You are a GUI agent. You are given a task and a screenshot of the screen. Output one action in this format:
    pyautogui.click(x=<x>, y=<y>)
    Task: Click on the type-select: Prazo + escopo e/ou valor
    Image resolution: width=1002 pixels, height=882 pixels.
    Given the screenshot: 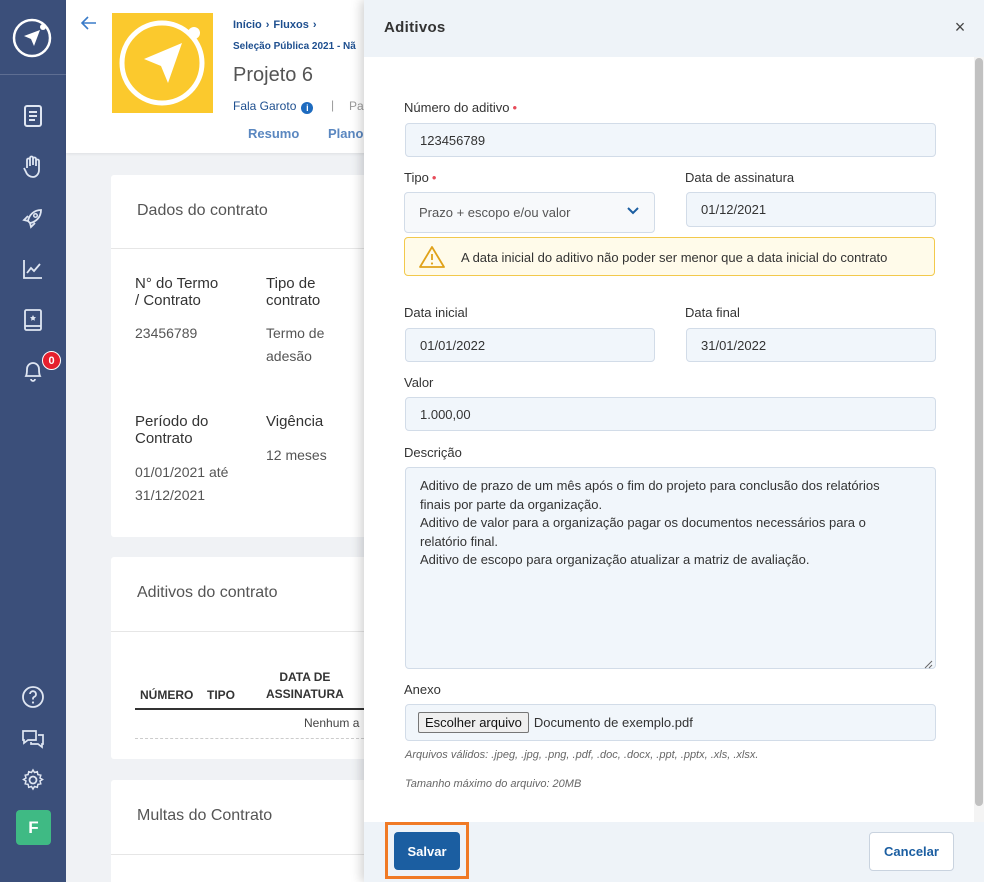 What is the action you would take?
    pyautogui.click(x=529, y=212)
    